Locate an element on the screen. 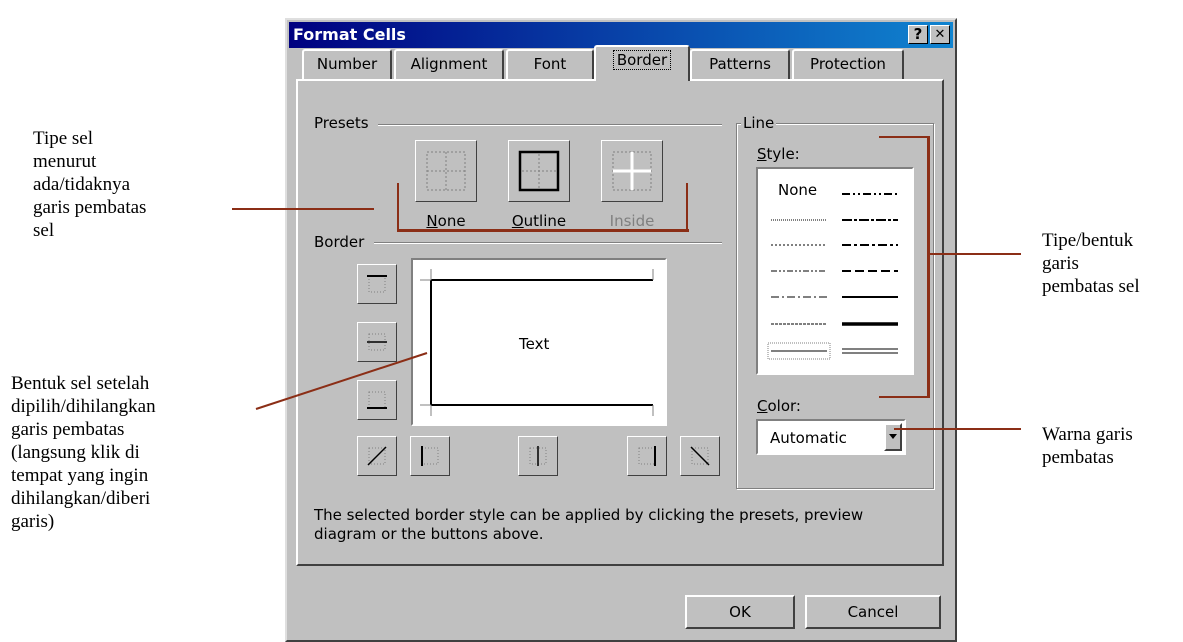 The width and height of the screenshot is (1183, 642). annotation-line: pembatas is located at coordinates (1078, 457).